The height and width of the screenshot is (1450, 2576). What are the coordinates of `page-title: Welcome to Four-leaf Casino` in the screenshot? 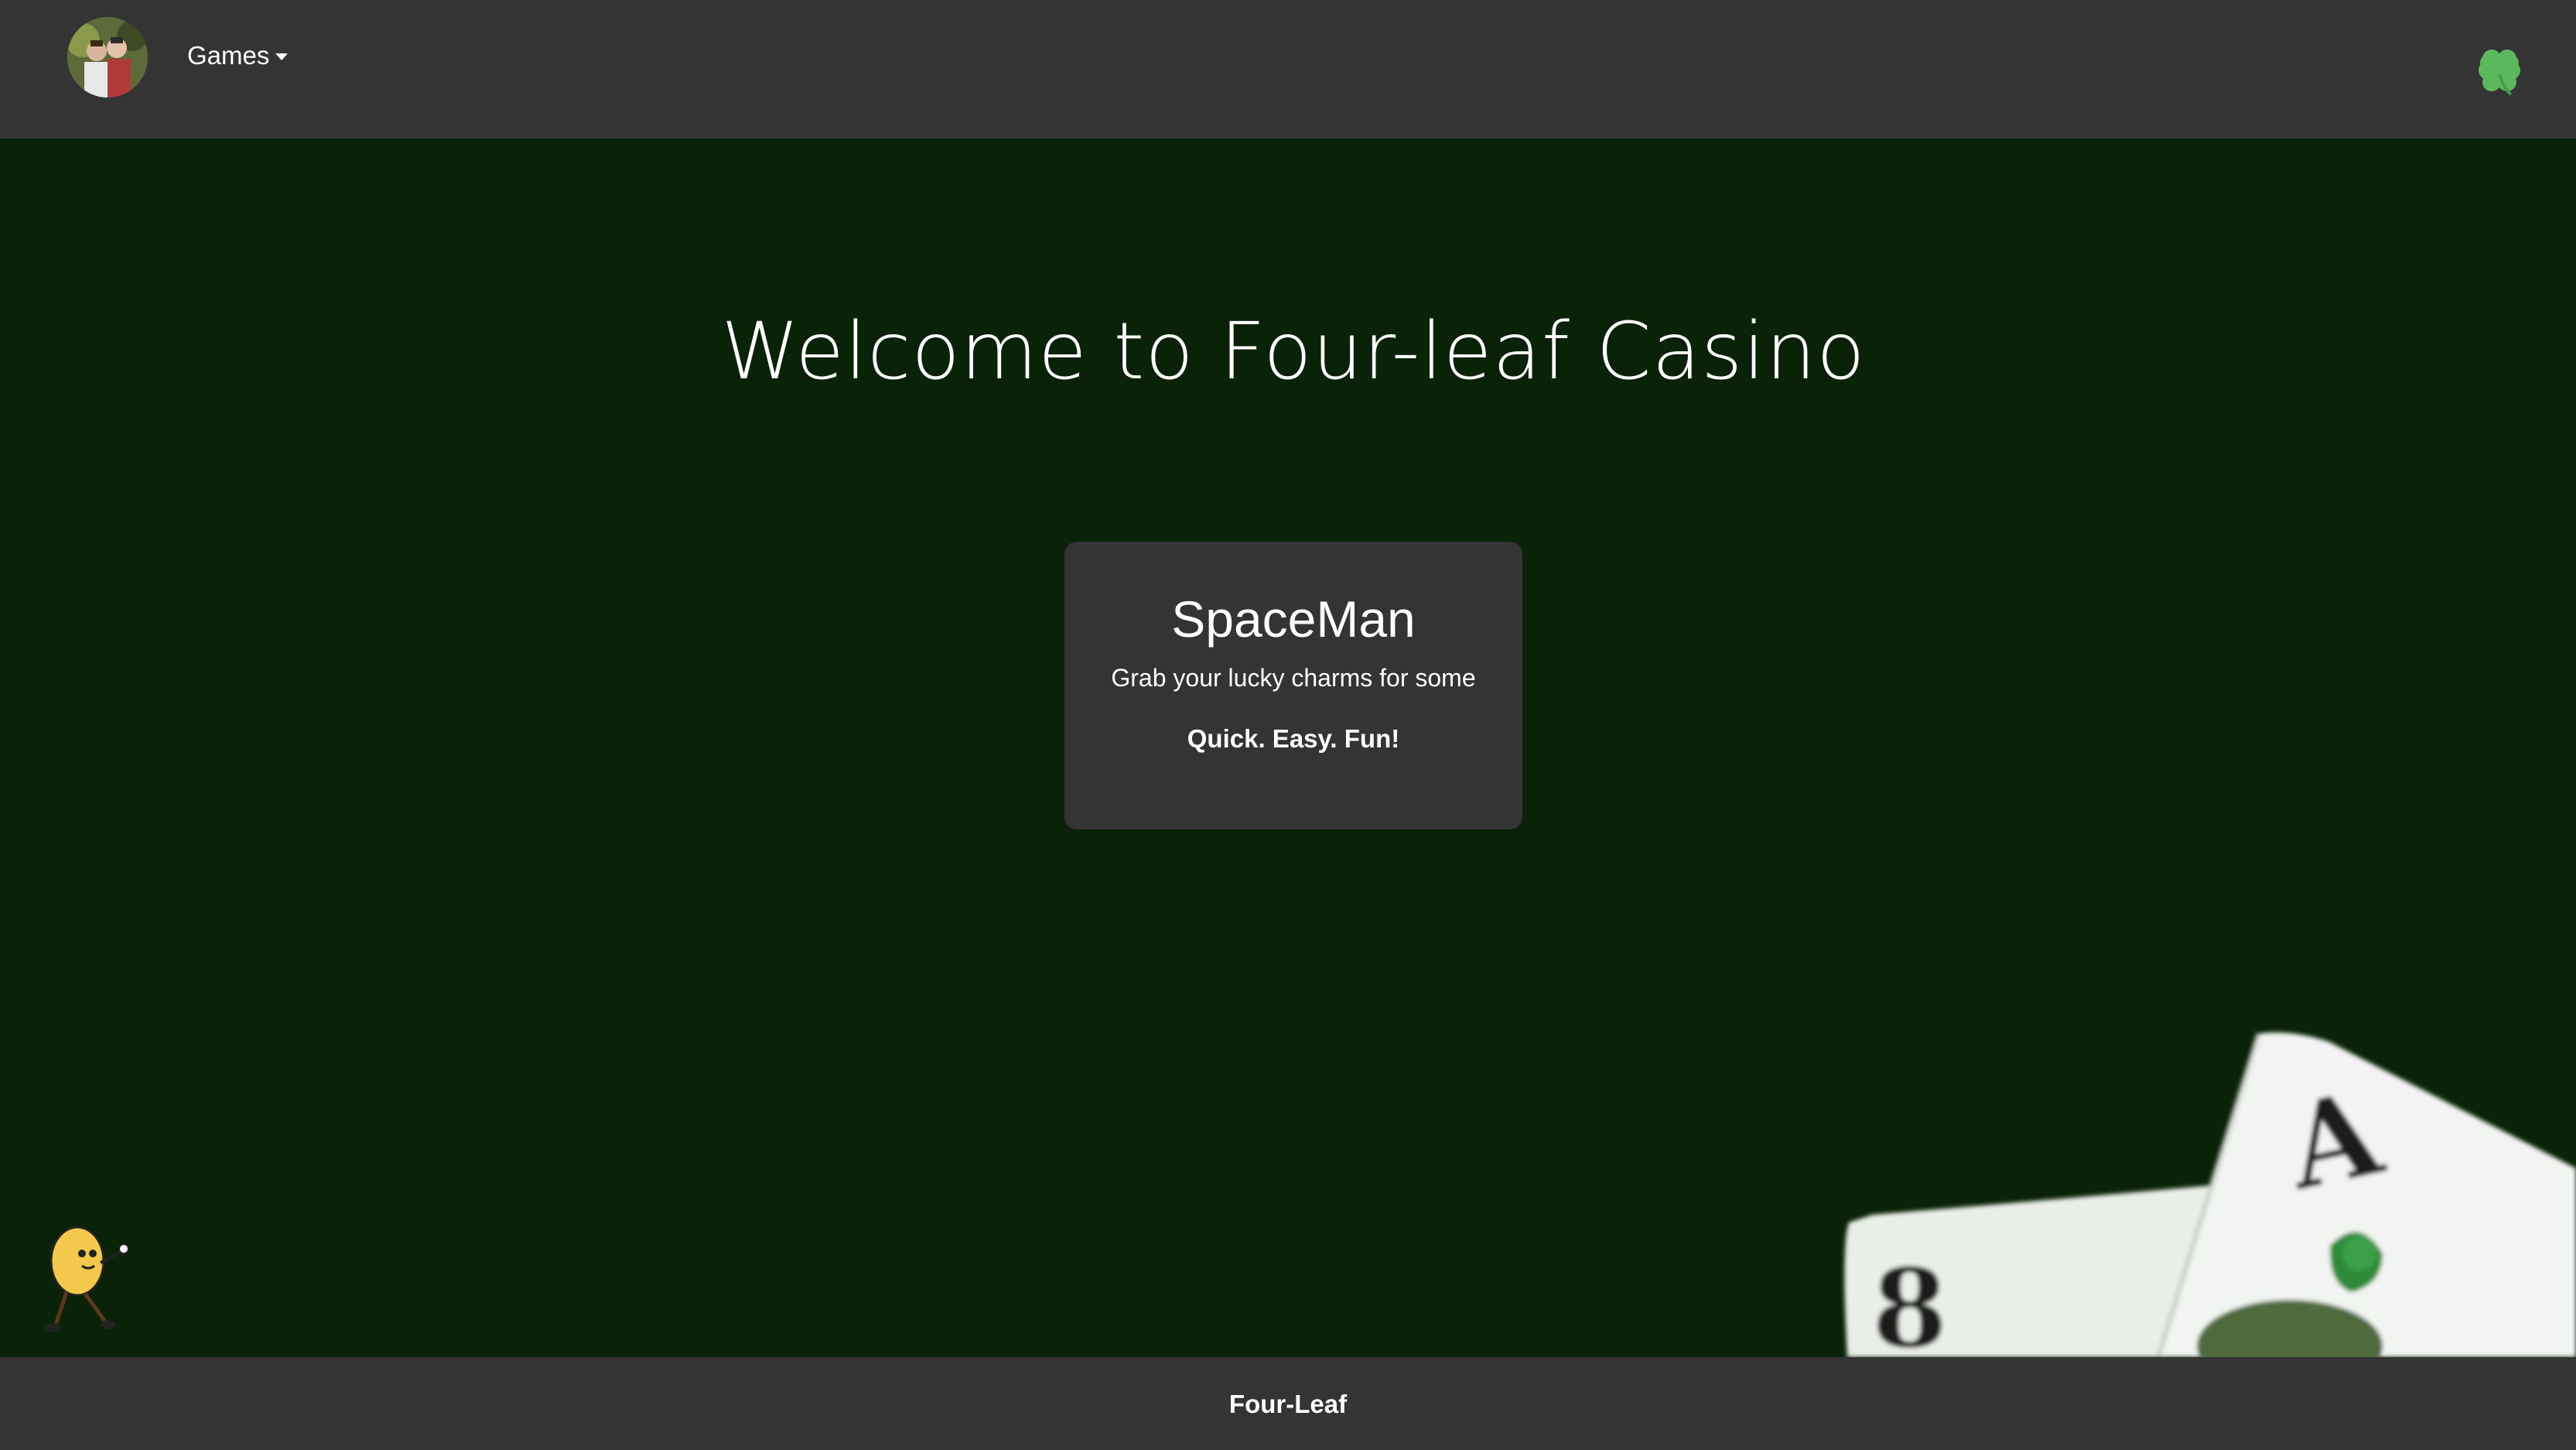 It's located at (1288, 352).